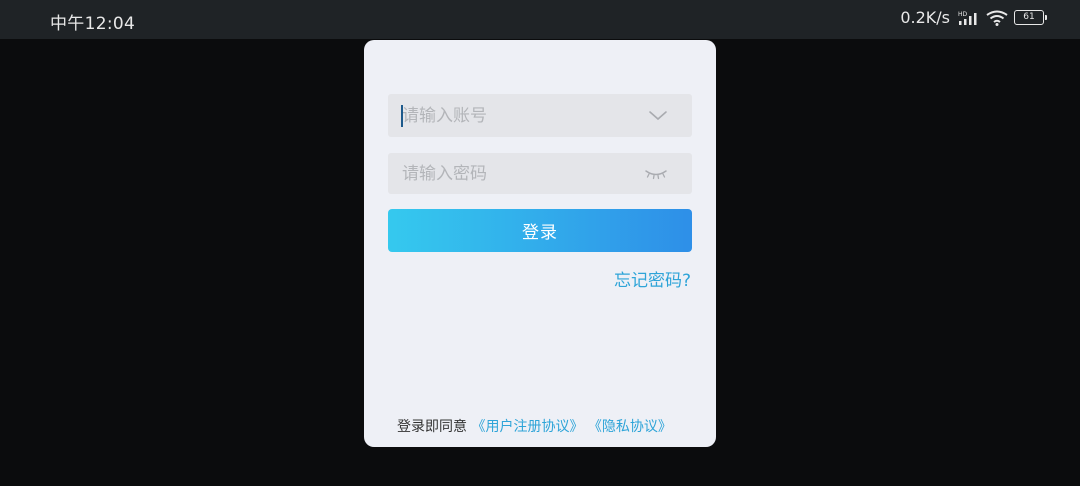 The width and height of the screenshot is (1080, 486). Describe the element at coordinates (527, 427) in the screenshot. I see `user-agreement-link: 《用户注册协议》` at that location.